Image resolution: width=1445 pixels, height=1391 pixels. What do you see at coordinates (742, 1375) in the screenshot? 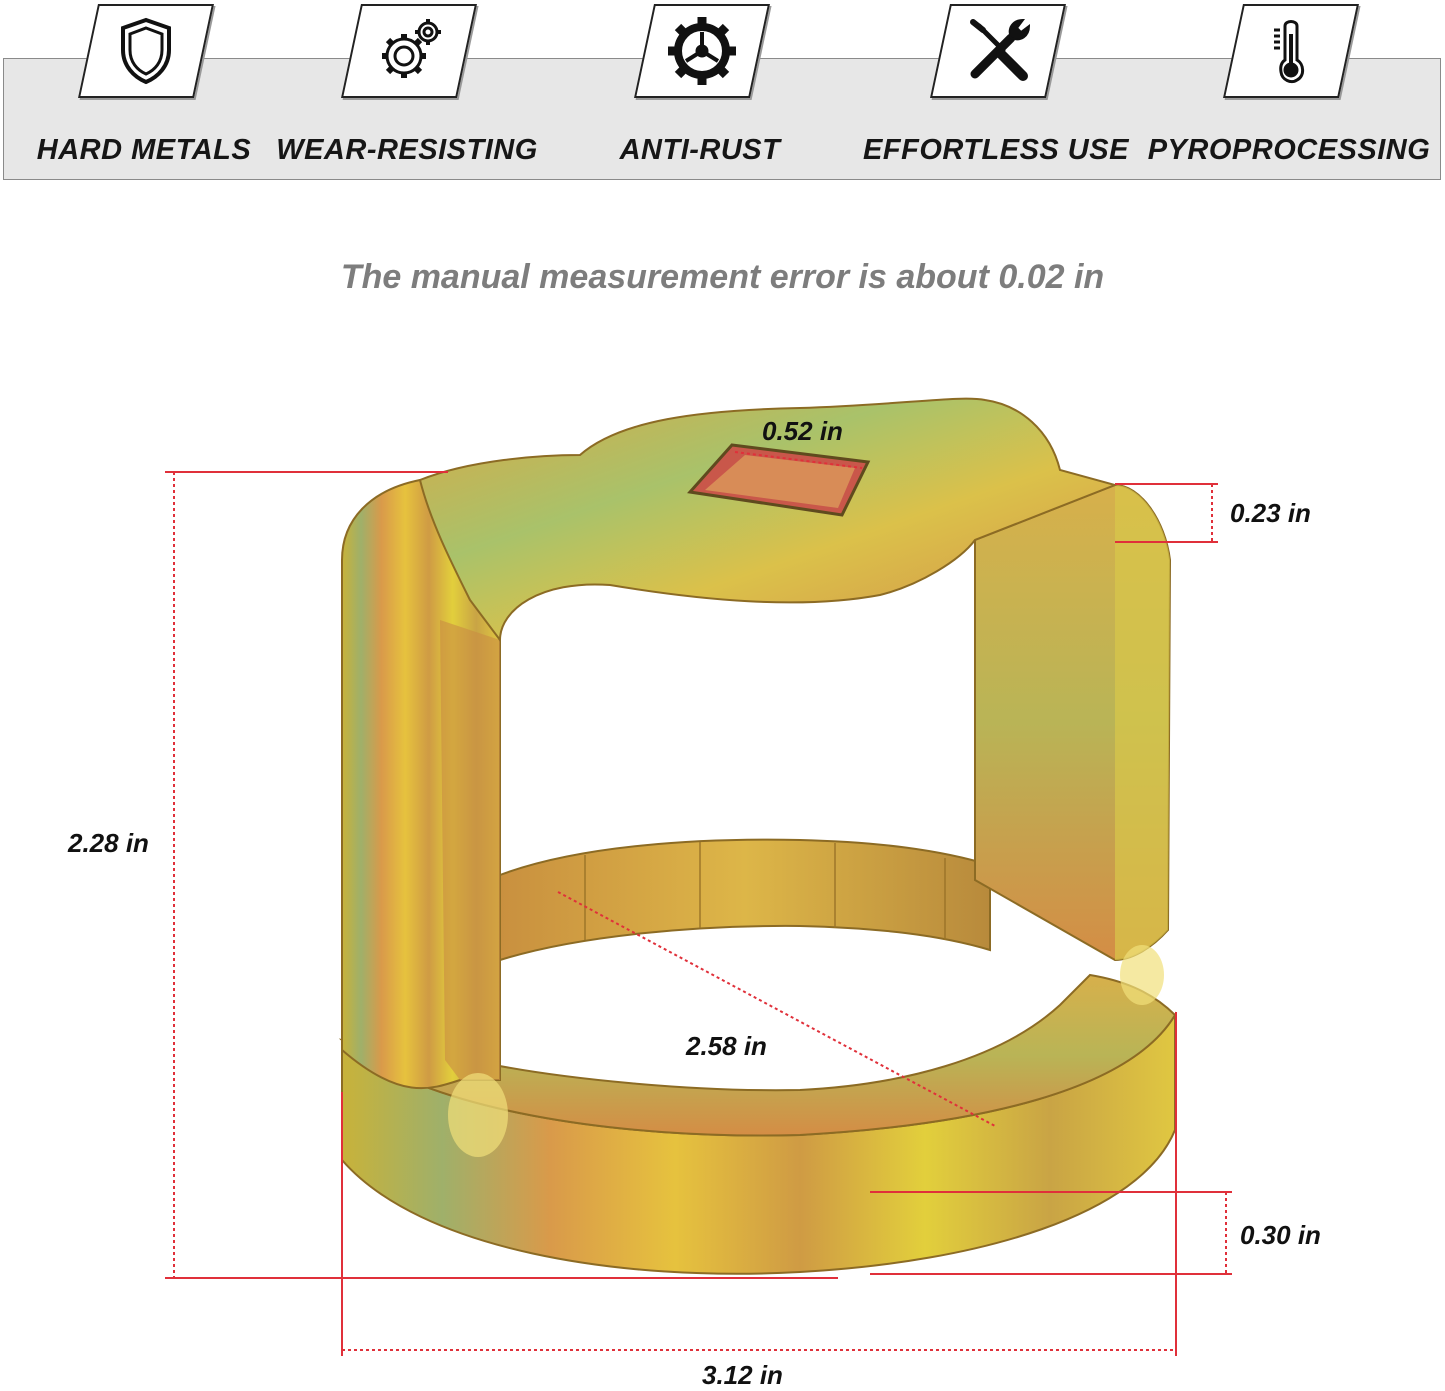
I see `dim-outer-width: 3.12 in` at bounding box center [742, 1375].